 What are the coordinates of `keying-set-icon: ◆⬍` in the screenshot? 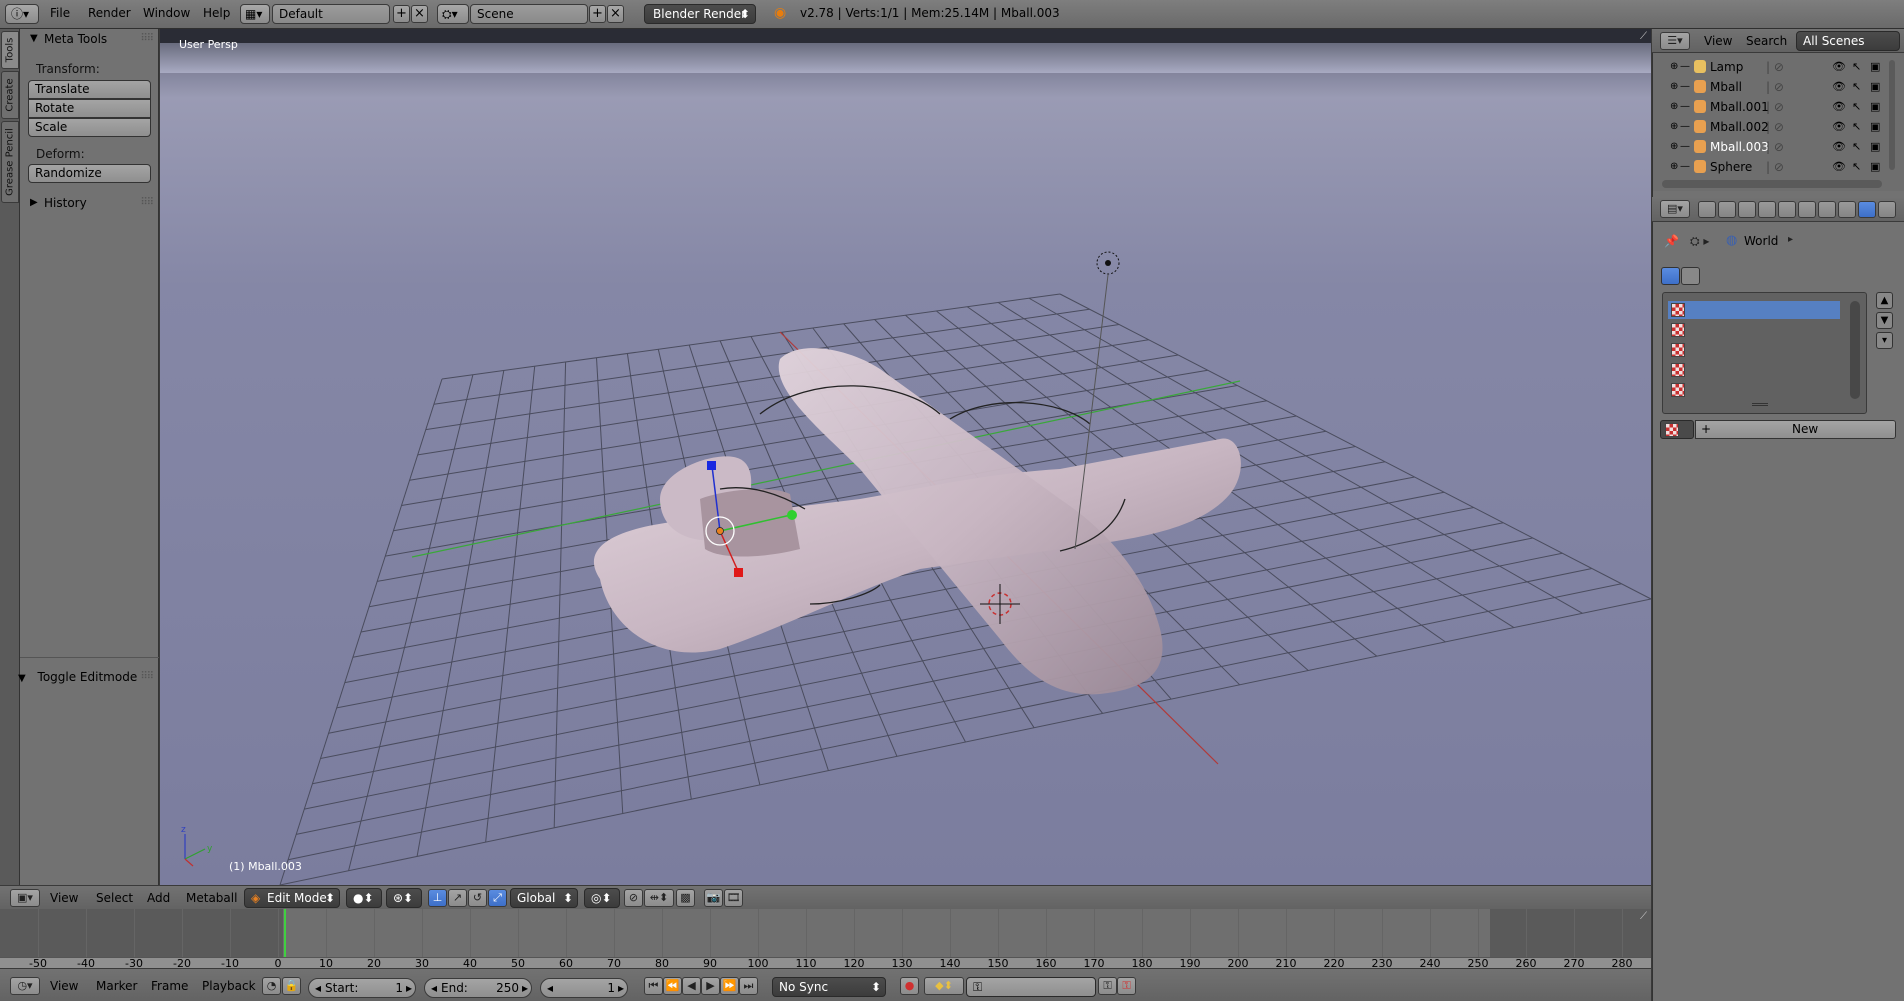 It's located at (944, 986).